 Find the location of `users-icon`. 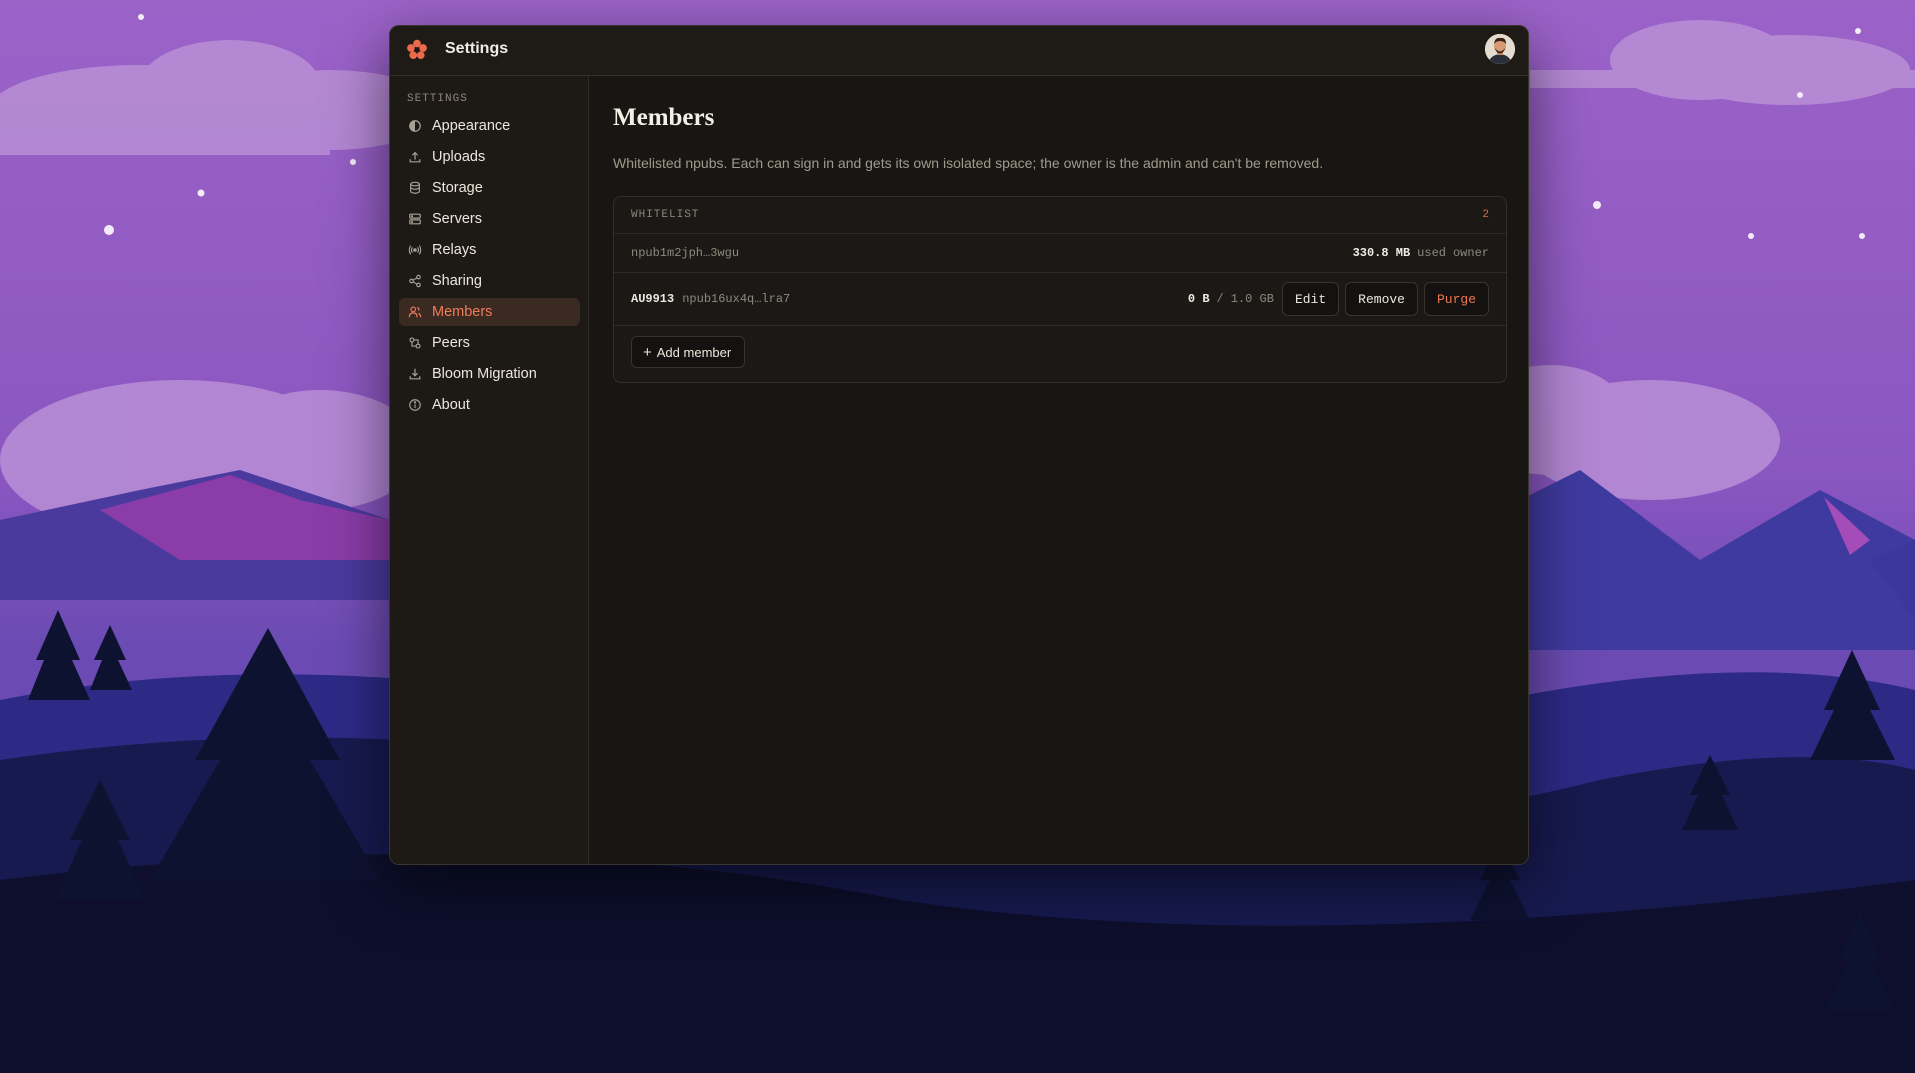

users-icon is located at coordinates (415, 312).